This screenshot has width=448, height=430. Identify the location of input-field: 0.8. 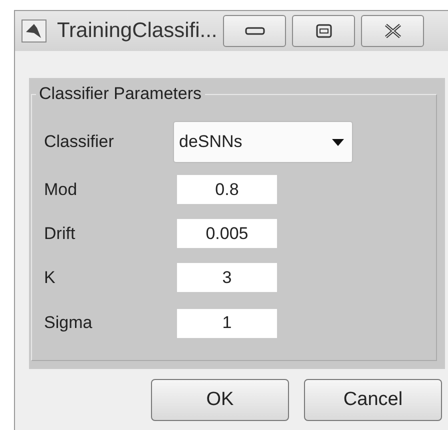
(227, 189).